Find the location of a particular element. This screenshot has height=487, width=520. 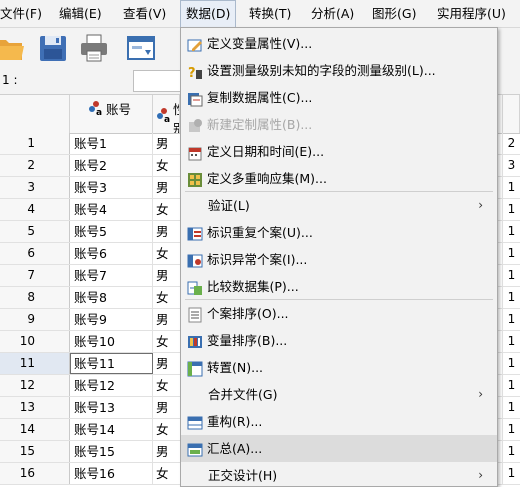

menu-edit: 编辑(E) is located at coordinates (80, 13).